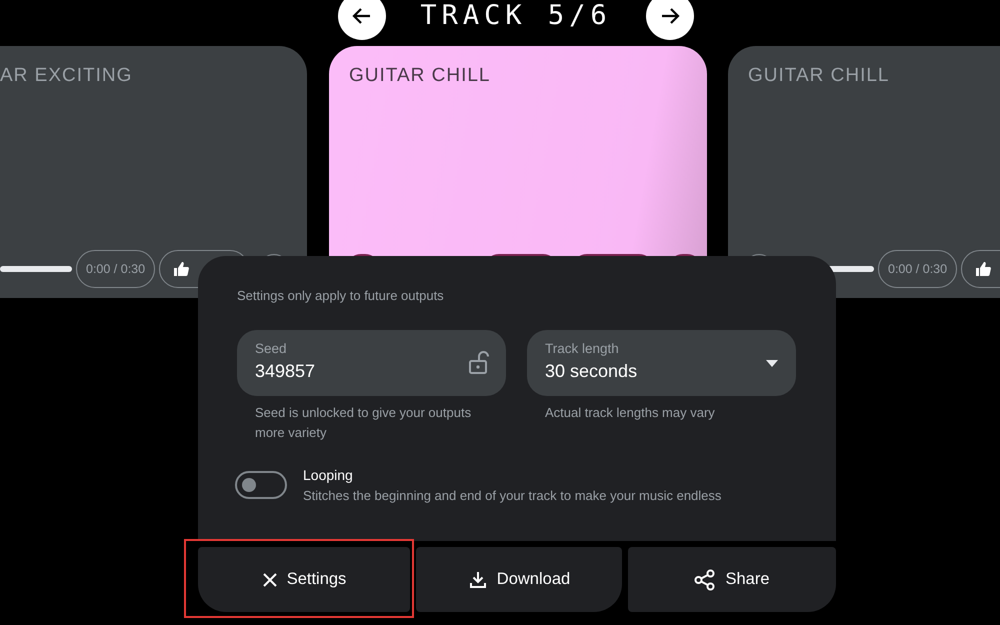 The width and height of the screenshot is (1000, 625). What do you see at coordinates (304, 579) in the screenshot?
I see `close-settings-button: Settings` at bounding box center [304, 579].